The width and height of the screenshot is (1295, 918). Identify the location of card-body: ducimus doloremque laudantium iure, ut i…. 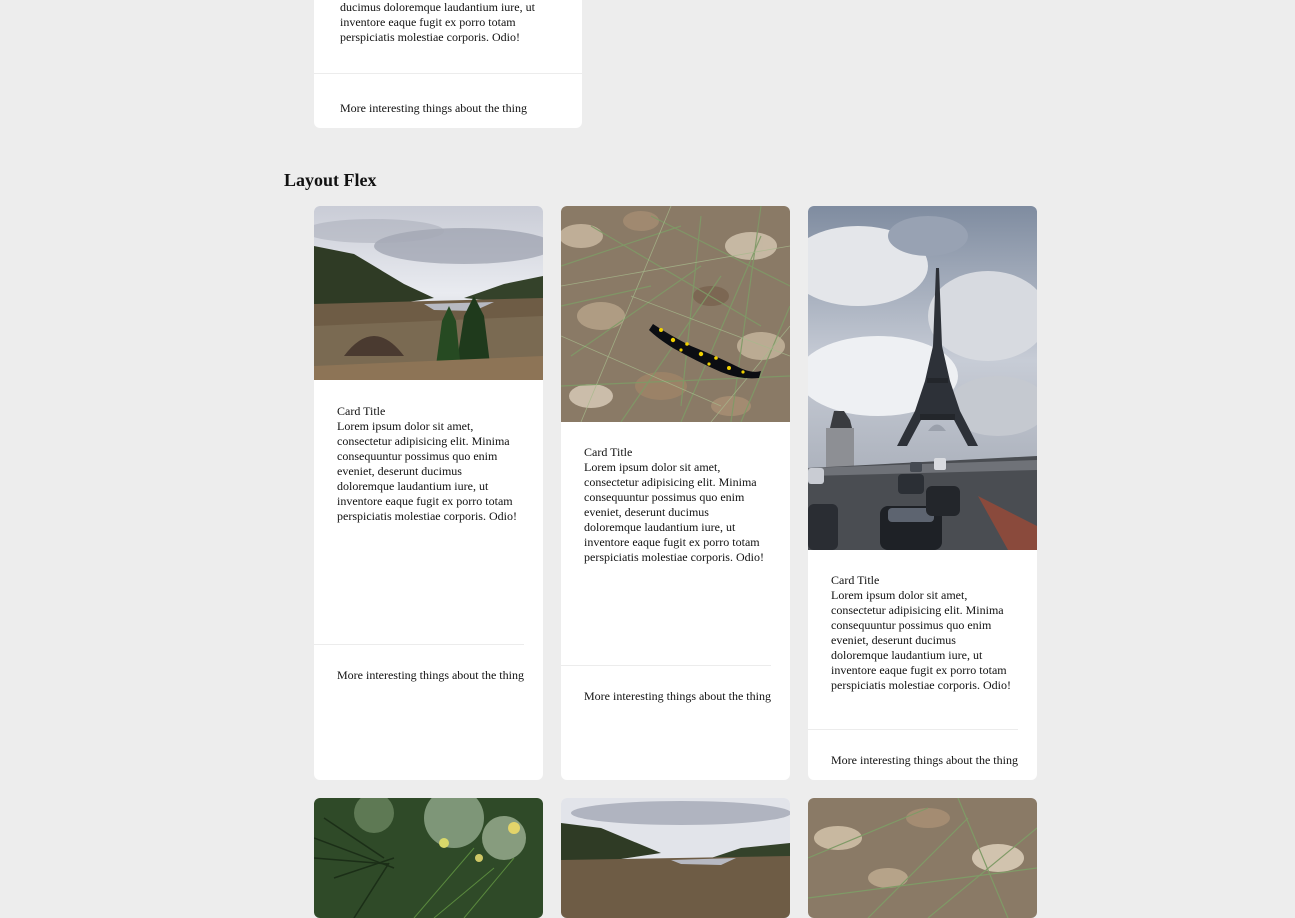
(447, 22).